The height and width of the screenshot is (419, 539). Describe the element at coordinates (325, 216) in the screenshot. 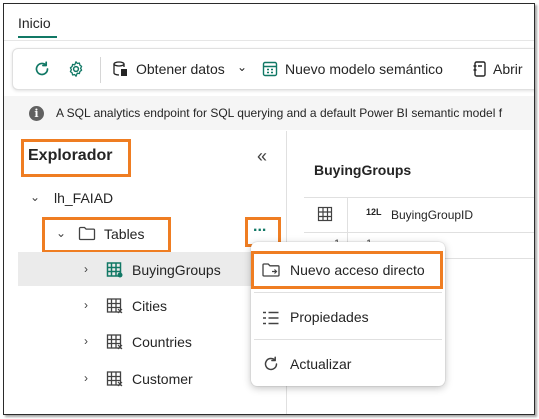

I see `grid-select-all-icon` at that location.